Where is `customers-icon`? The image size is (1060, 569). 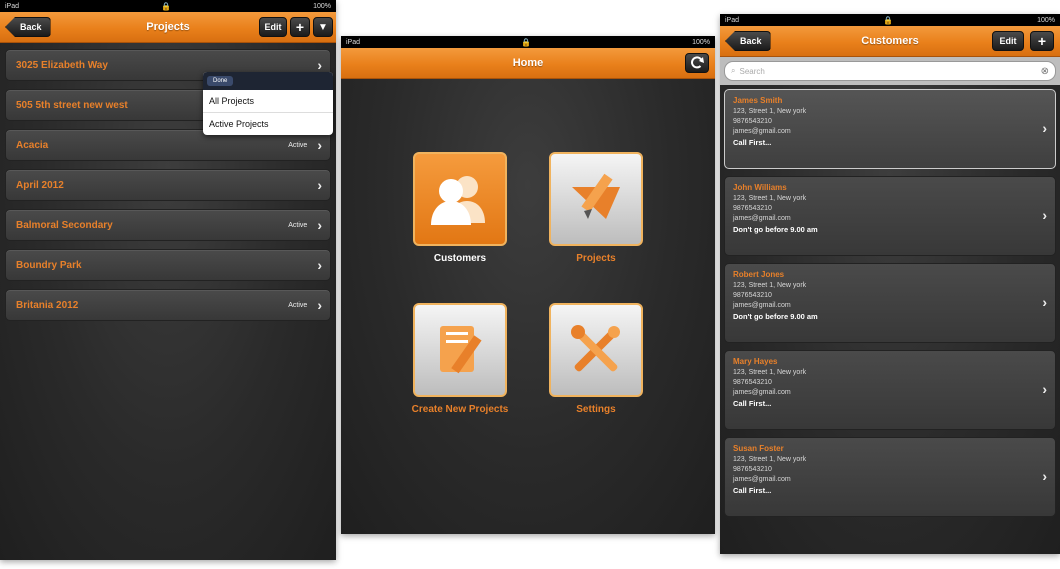 customers-icon is located at coordinates (458, 200).